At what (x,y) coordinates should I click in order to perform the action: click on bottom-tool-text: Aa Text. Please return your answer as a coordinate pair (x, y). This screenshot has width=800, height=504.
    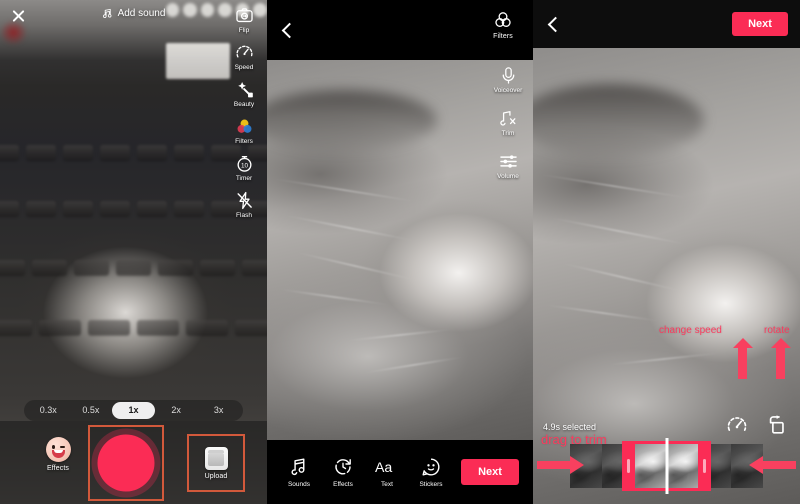
    Looking at the image, I should click on (387, 472).